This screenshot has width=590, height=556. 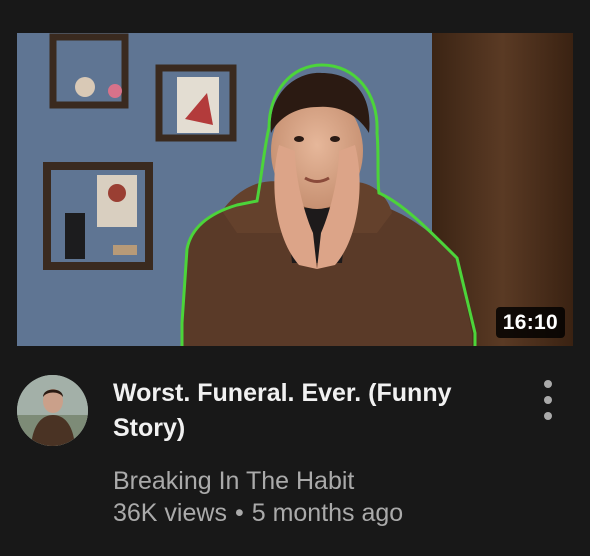 I want to click on channel-avatar, so click(x=52, y=410).